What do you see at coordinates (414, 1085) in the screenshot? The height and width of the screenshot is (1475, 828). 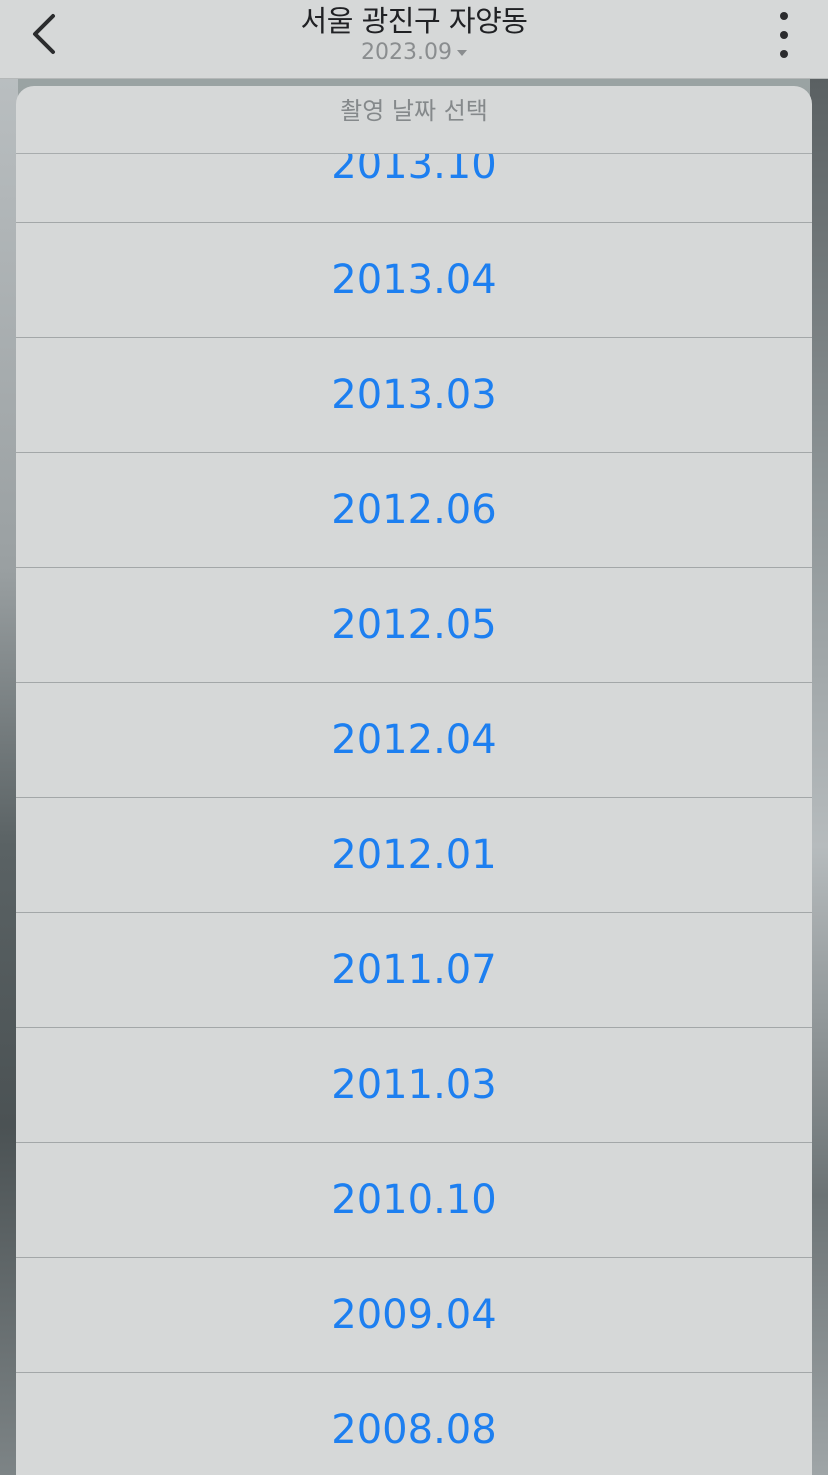 I see `date-option: 2011.03` at bounding box center [414, 1085].